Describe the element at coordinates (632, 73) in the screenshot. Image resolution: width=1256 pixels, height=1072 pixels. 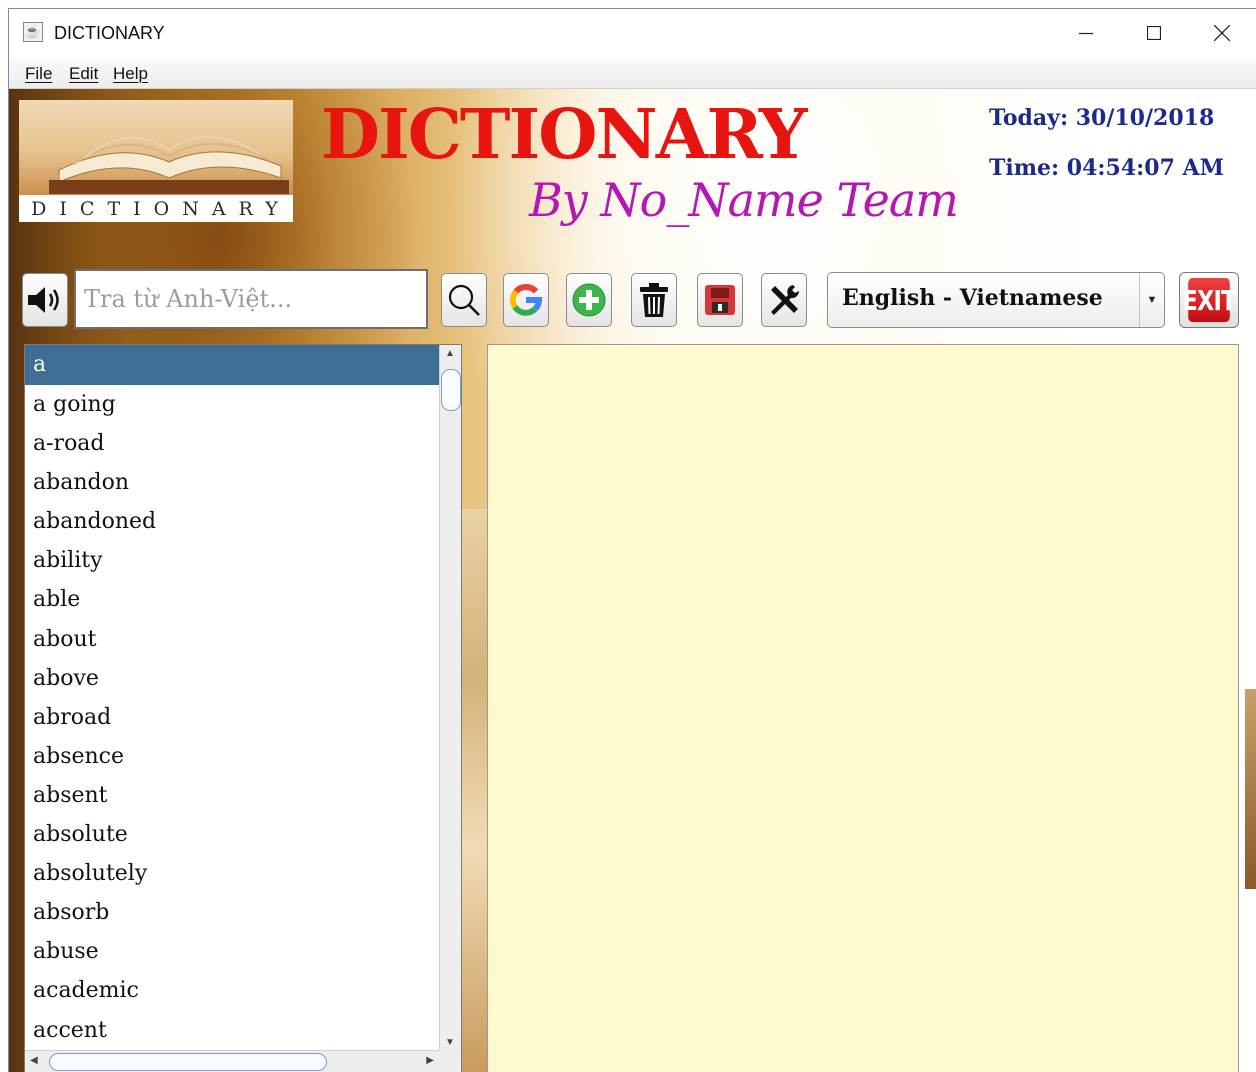
I see `menu-bar: File Edit Help` at that location.